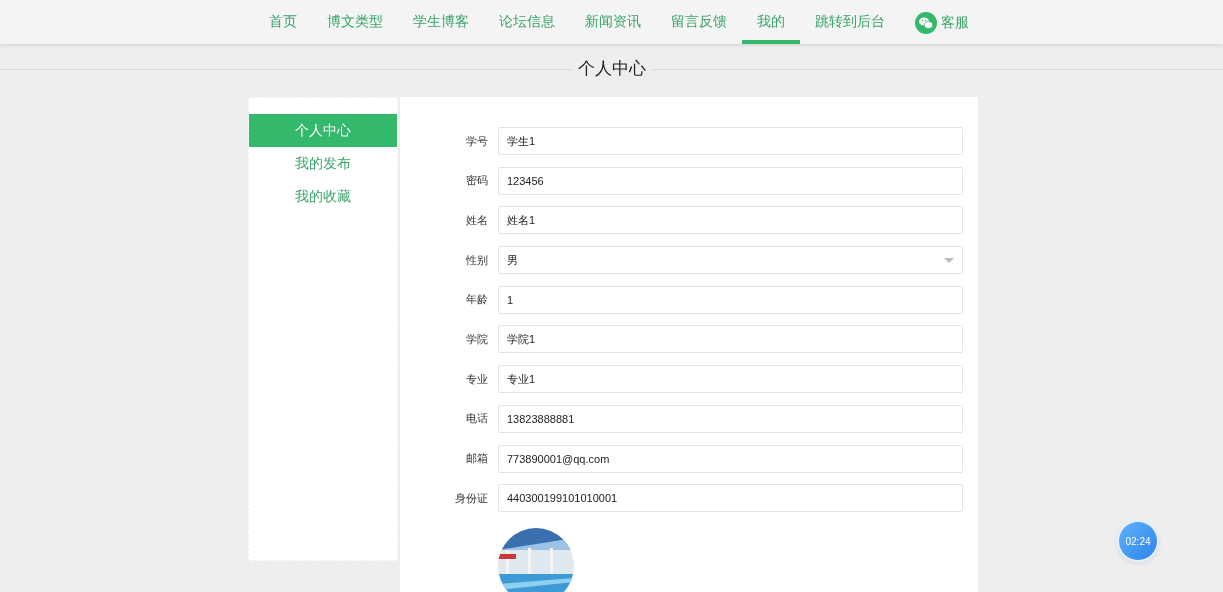 This screenshot has height=592, width=1223. What do you see at coordinates (611, 69) in the screenshot?
I see `page-title: 个人中心` at bounding box center [611, 69].